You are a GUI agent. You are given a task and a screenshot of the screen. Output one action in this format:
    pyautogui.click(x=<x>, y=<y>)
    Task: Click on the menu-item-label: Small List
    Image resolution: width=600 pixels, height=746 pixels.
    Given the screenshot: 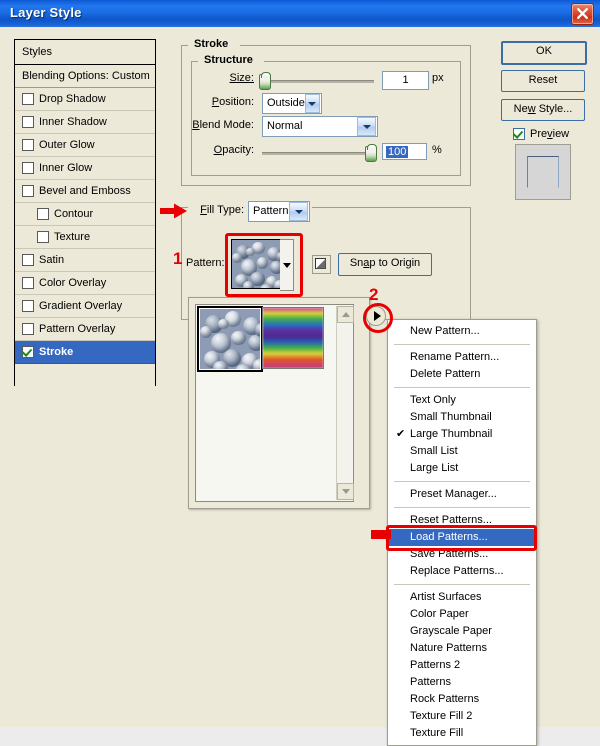 What is the action you would take?
    pyautogui.click(x=434, y=451)
    